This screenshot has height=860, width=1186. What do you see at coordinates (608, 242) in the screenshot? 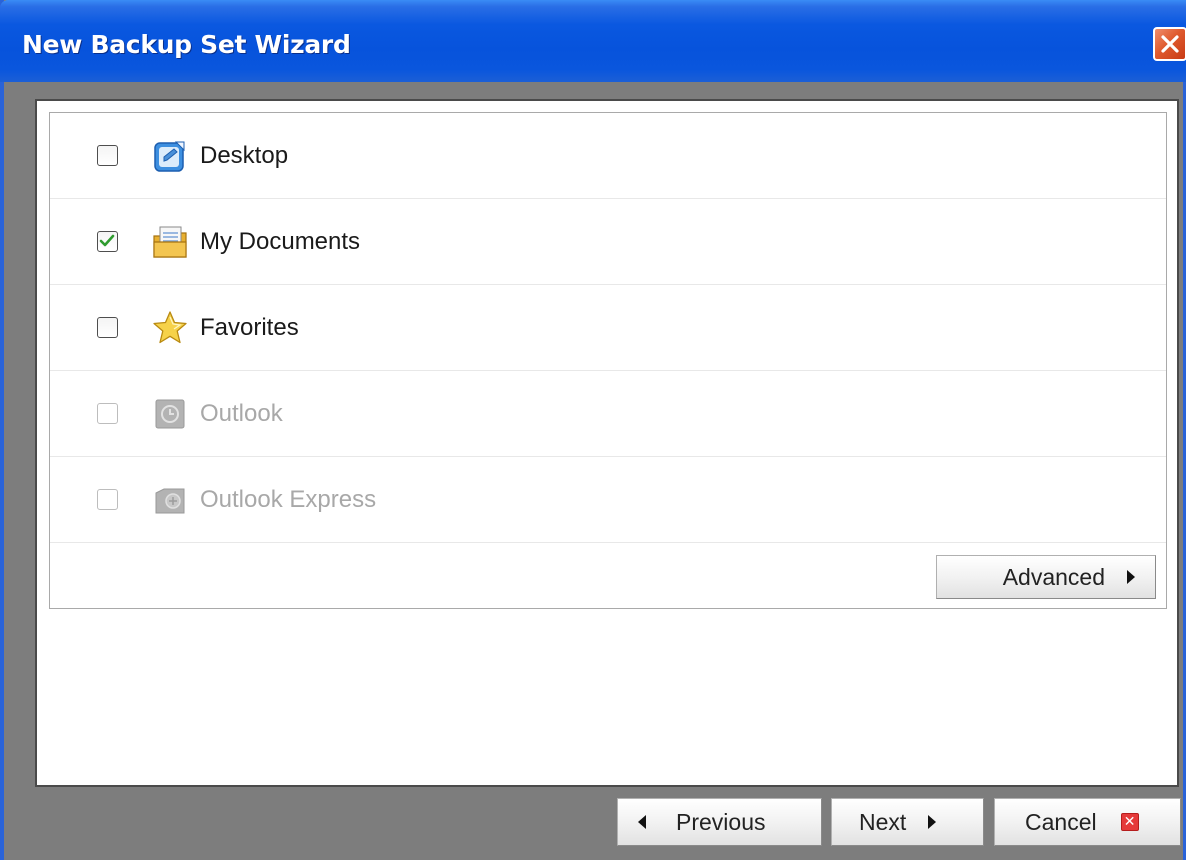
I see `list-item-my-documents: My Documents` at bounding box center [608, 242].